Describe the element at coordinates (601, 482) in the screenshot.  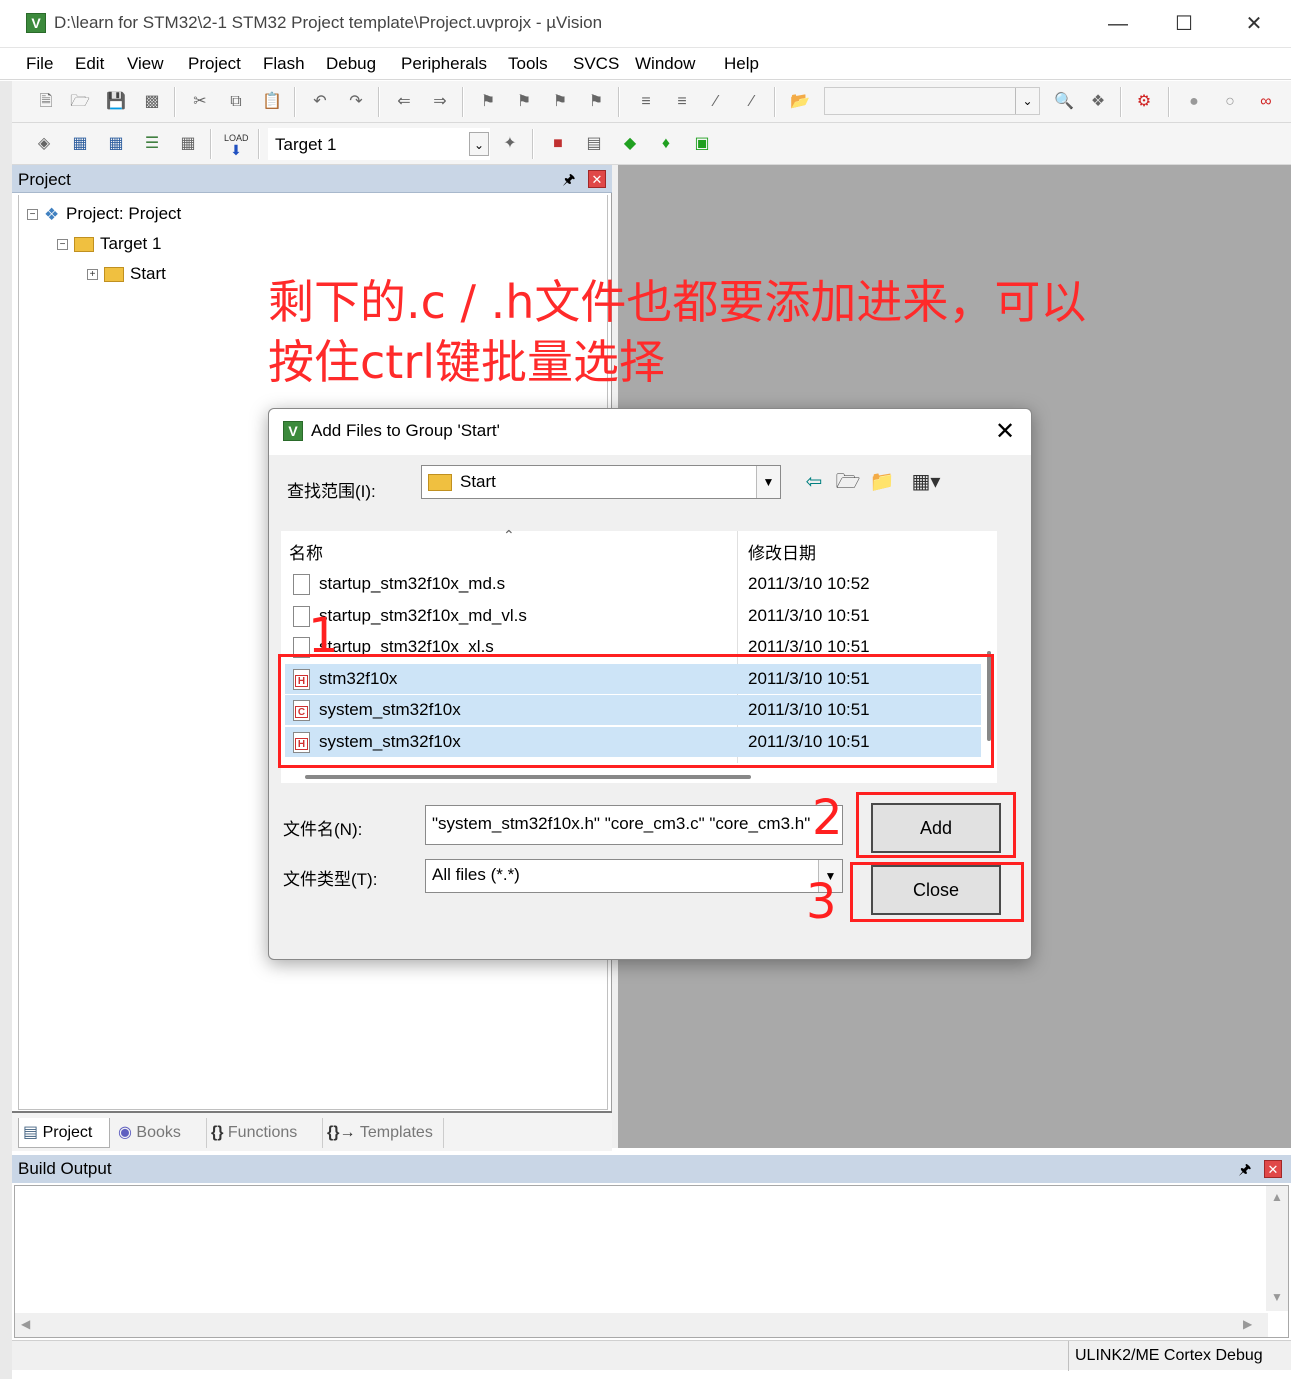
I see `look-in-select: Start ▼` at that location.